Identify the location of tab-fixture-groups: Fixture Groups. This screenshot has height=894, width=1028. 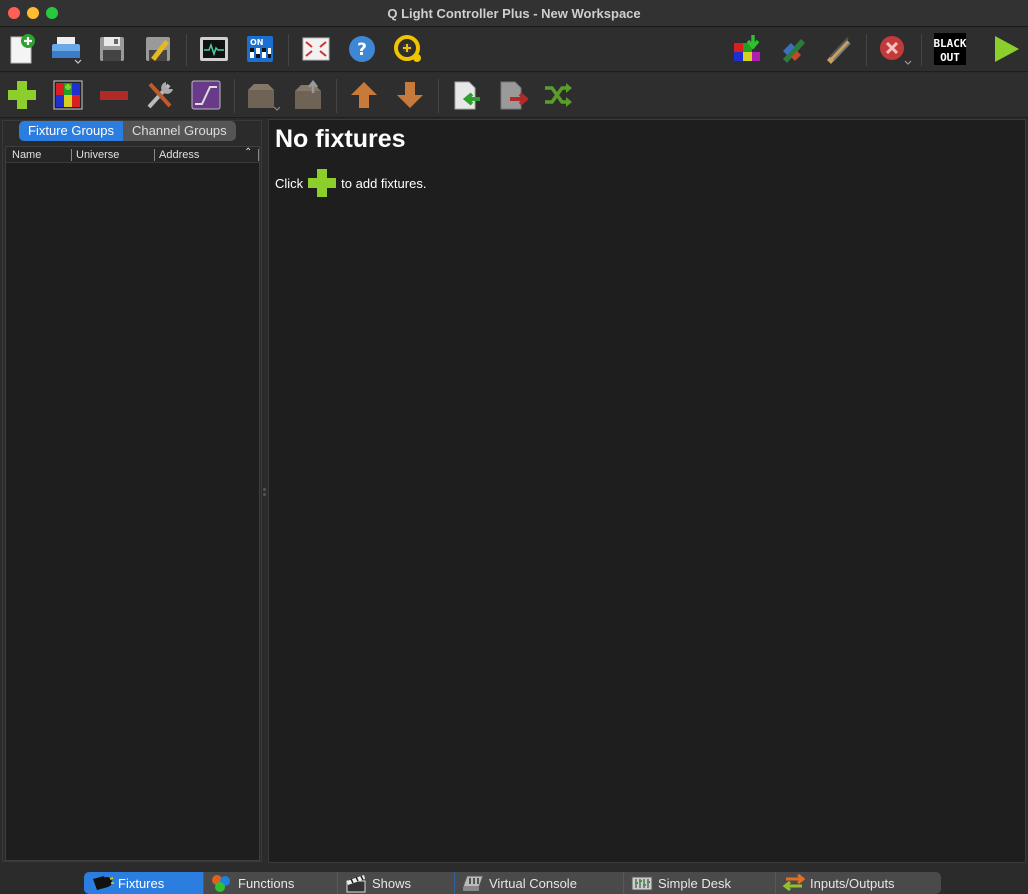
(71, 131).